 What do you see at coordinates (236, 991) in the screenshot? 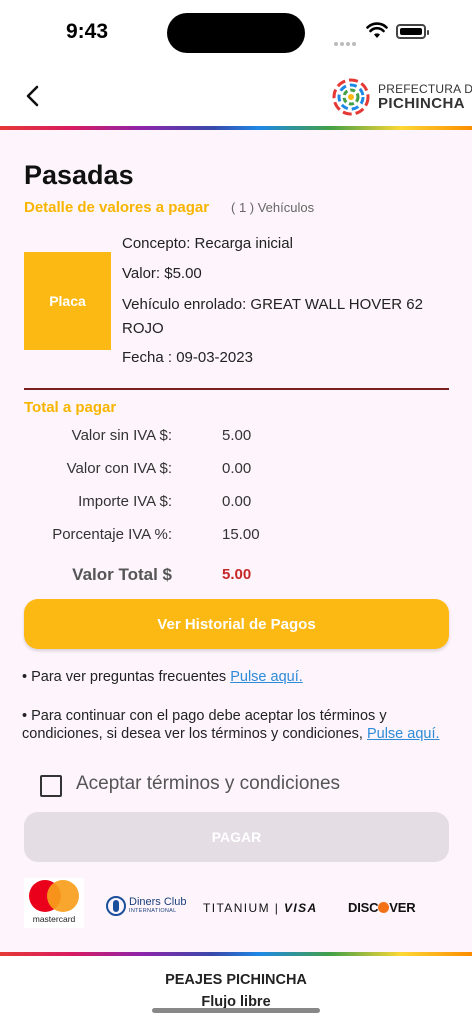
I see `footer: PEAJES PICHINCHA Flujo libre` at bounding box center [236, 991].